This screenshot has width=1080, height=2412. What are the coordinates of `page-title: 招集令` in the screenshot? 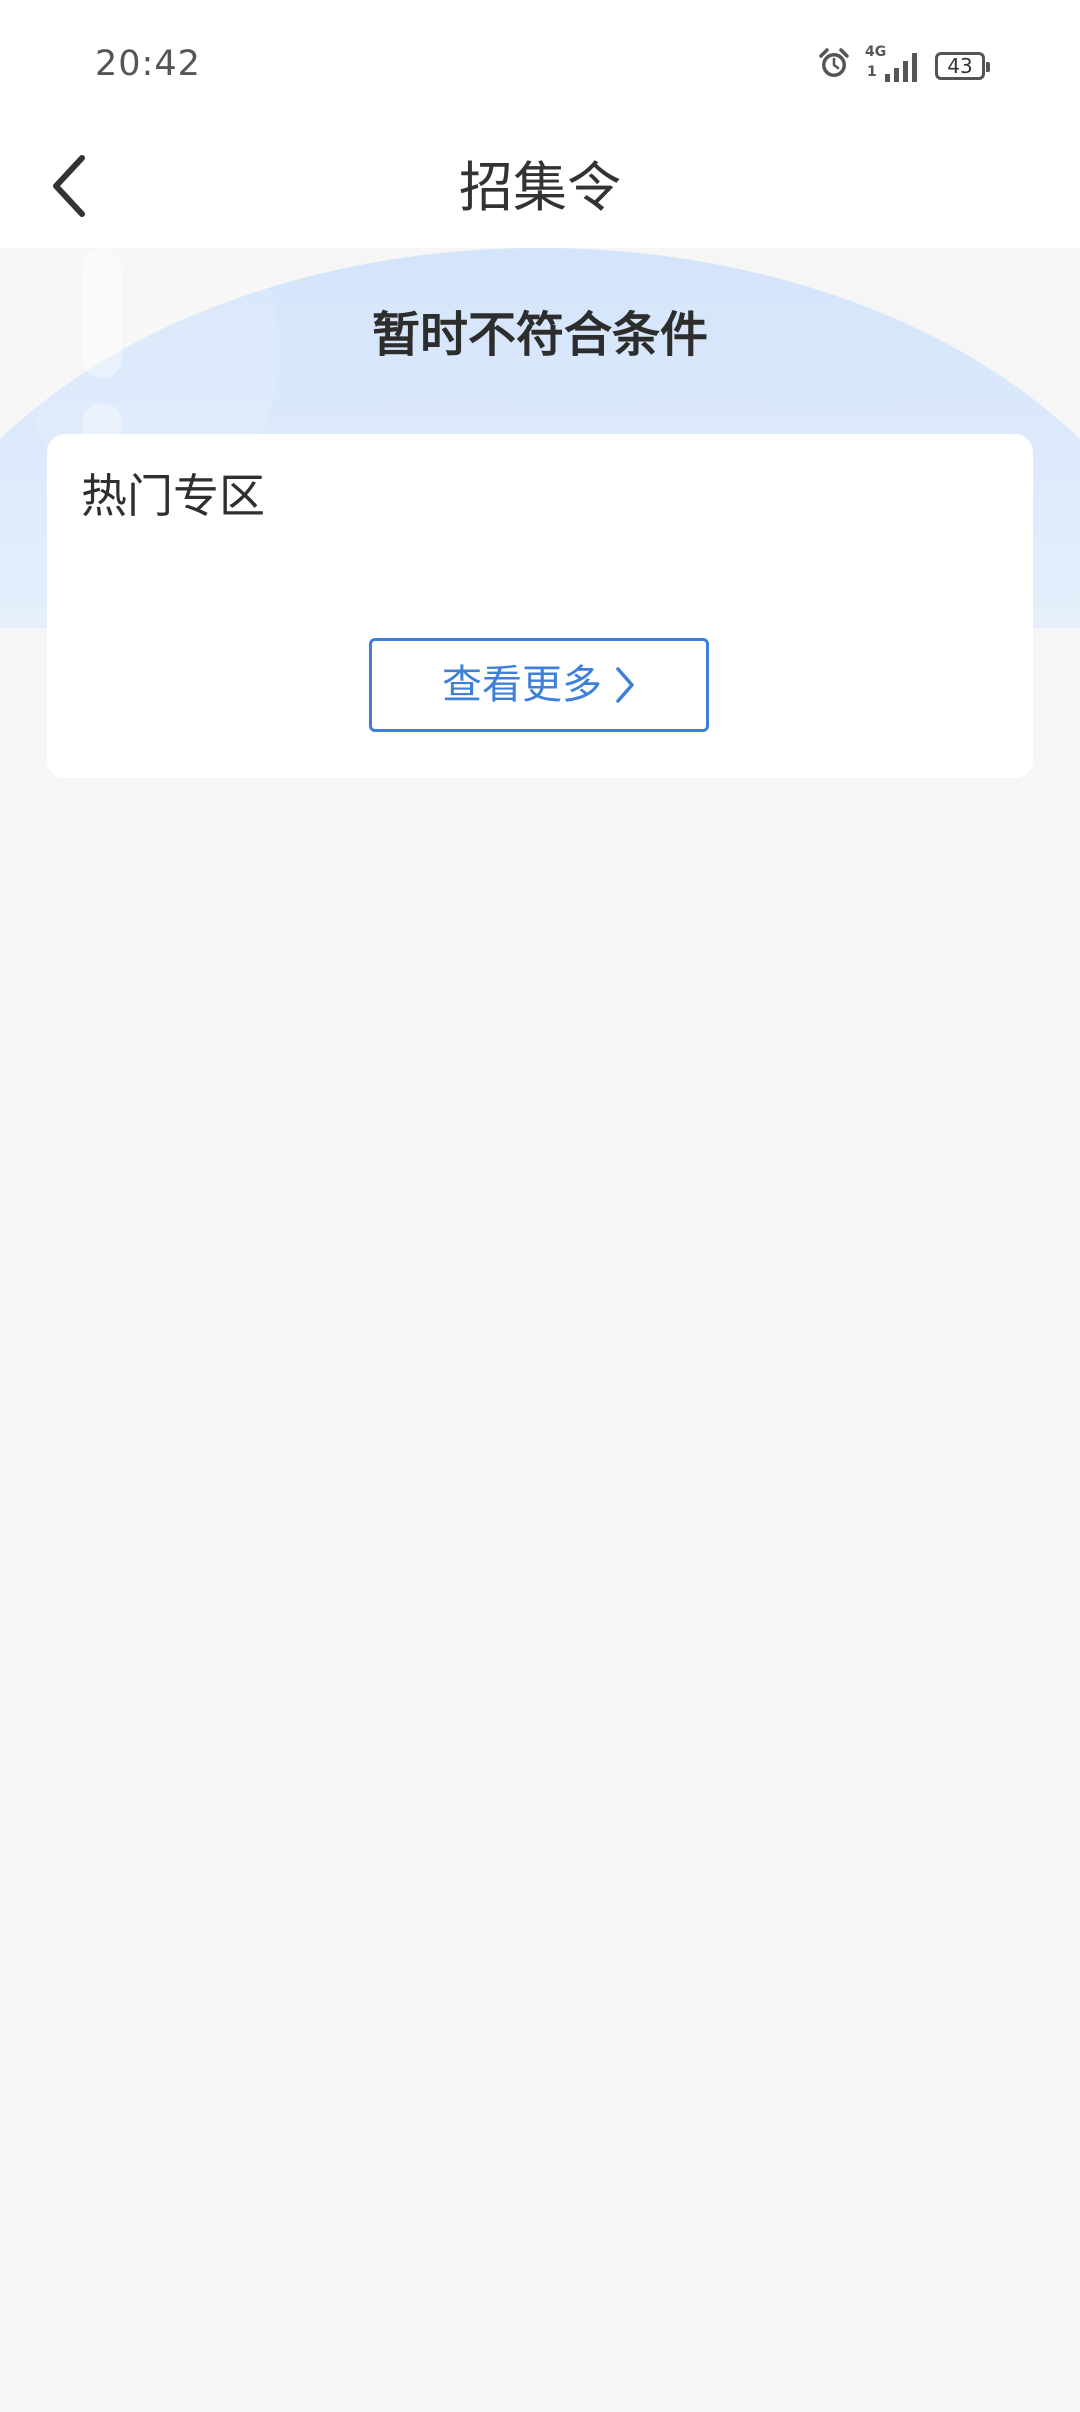 It's located at (540, 187).